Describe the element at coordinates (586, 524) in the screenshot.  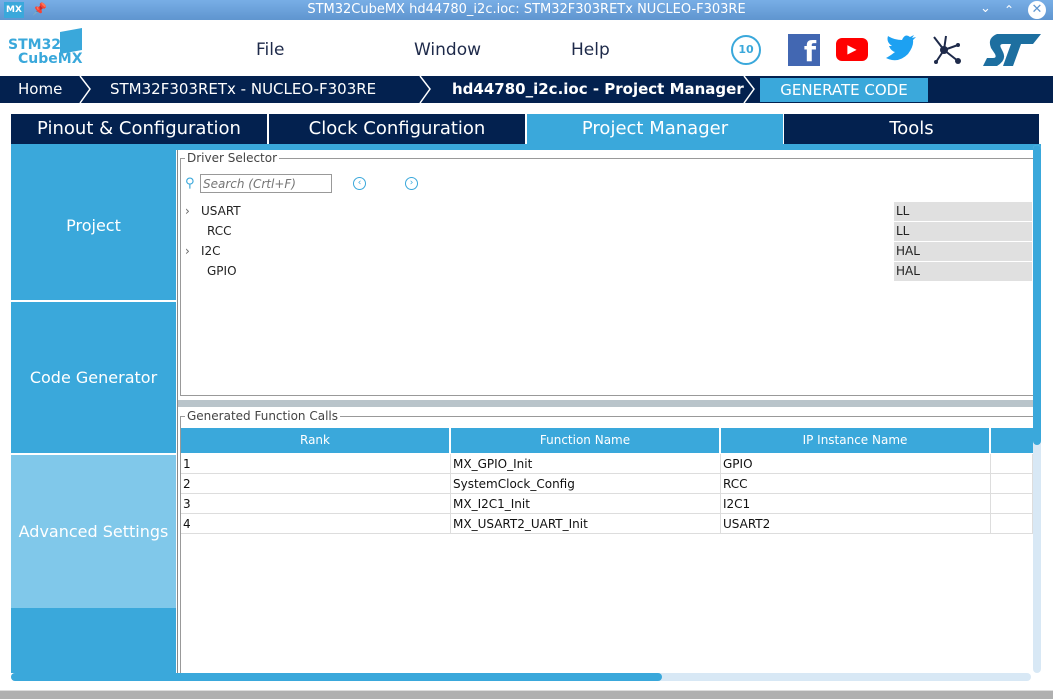
I see `table-cell: MX_USART2_UART_Init` at that location.